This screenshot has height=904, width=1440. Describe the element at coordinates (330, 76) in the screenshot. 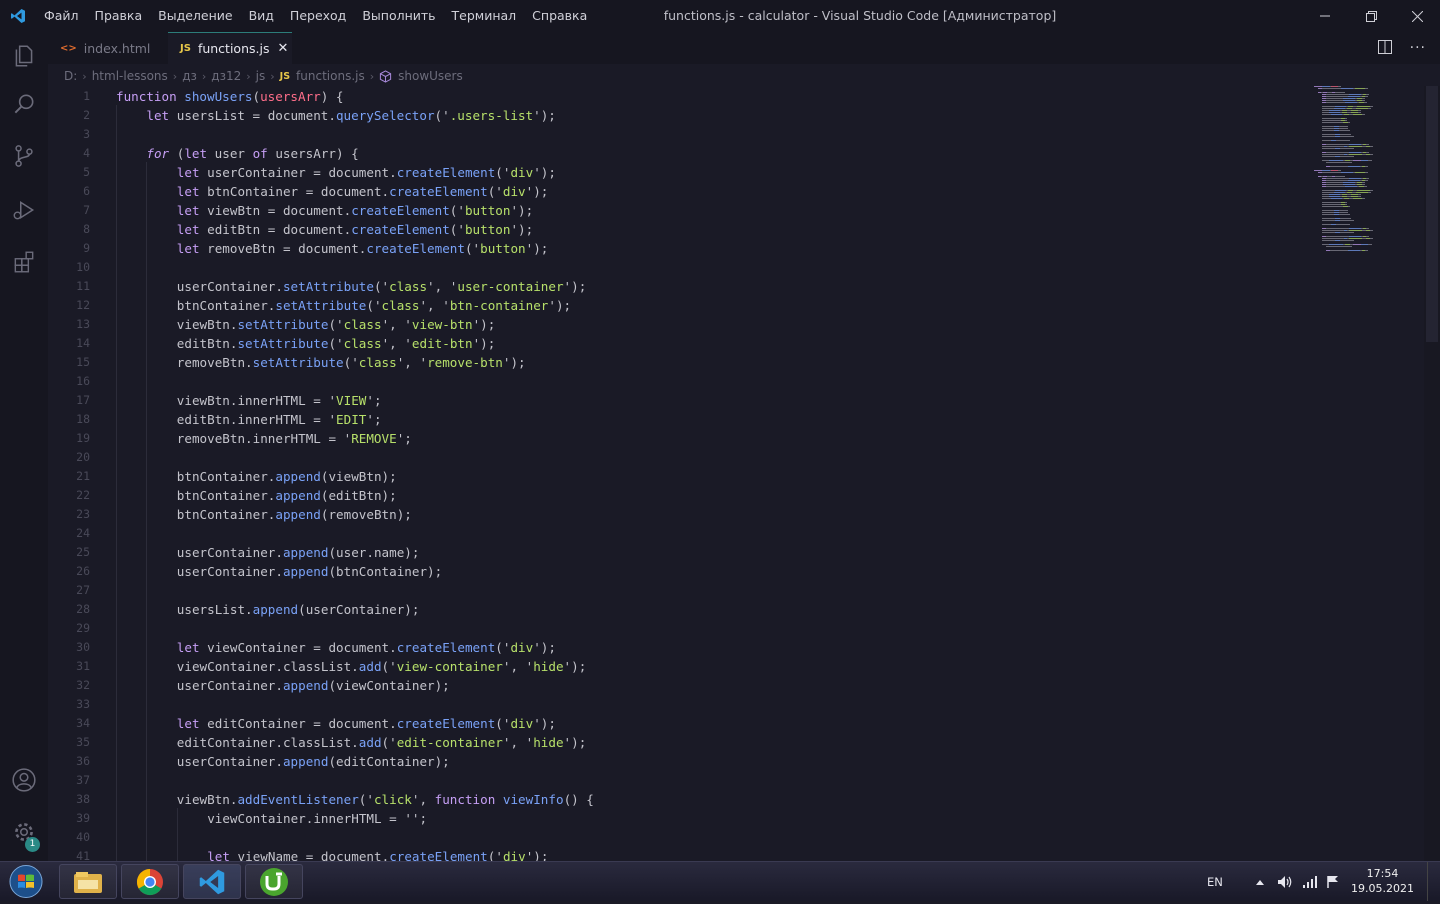

I see `breadcrumb-item: functions.js` at that location.